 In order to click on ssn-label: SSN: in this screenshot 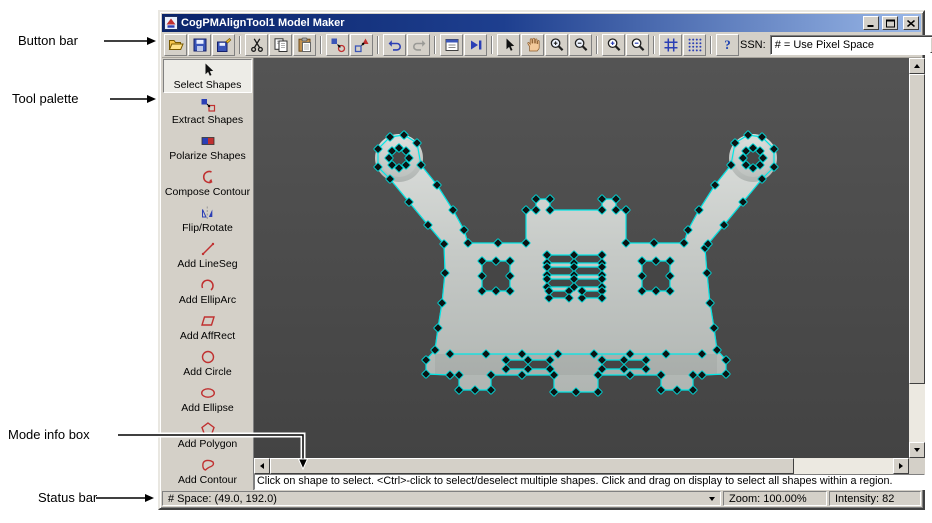, I will do `click(753, 44)`.